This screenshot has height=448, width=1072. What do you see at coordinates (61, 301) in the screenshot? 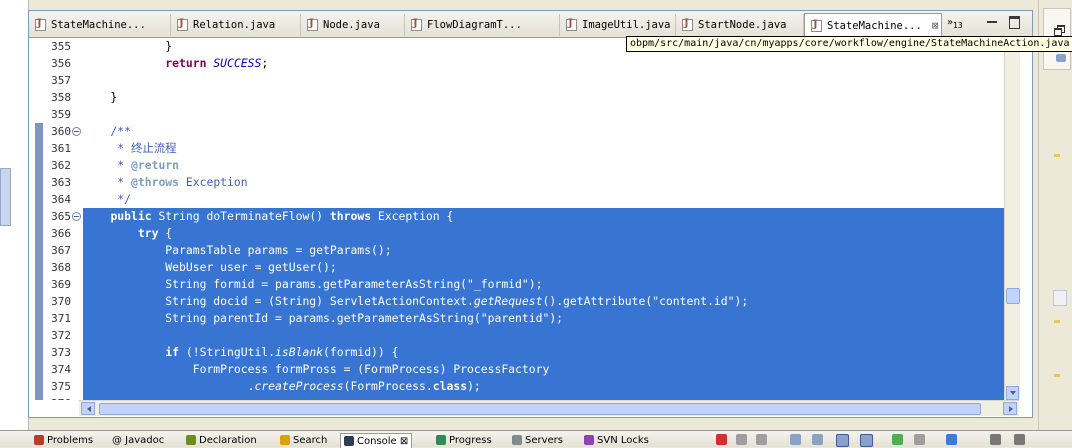
I see `line-number: 370` at bounding box center [61, 301].